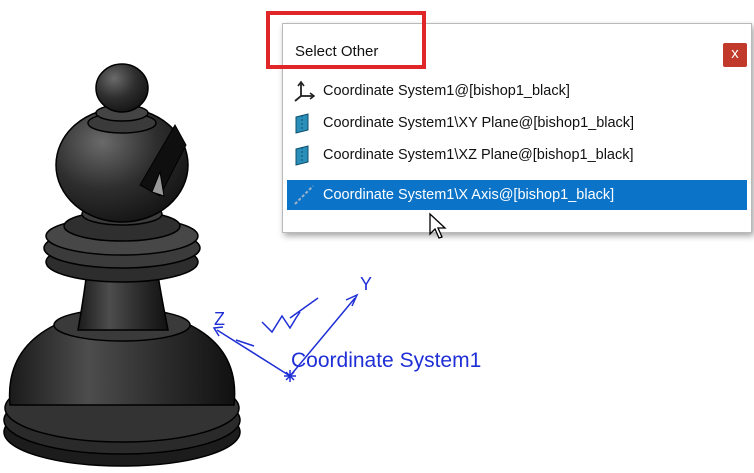  What do you see at coordinates (438, 225) in the screenshot?
I see `mouse-pointer-icon` at bounding box center [438, 225].